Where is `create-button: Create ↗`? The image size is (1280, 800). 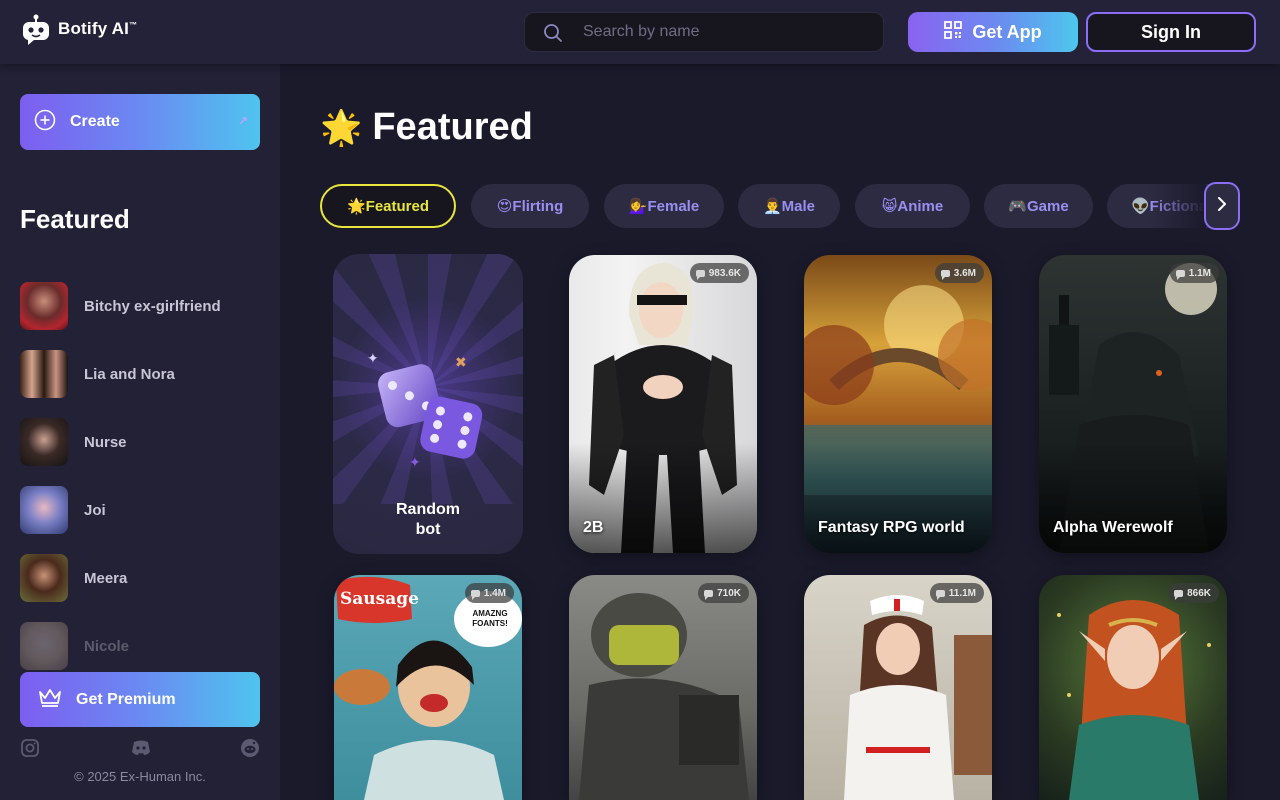 create-button: Create ↗ is located at coordinates (140, 122).